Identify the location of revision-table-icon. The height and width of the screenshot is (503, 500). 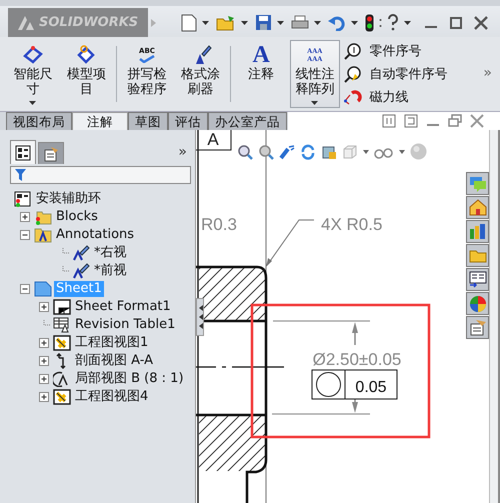
(62, 325).